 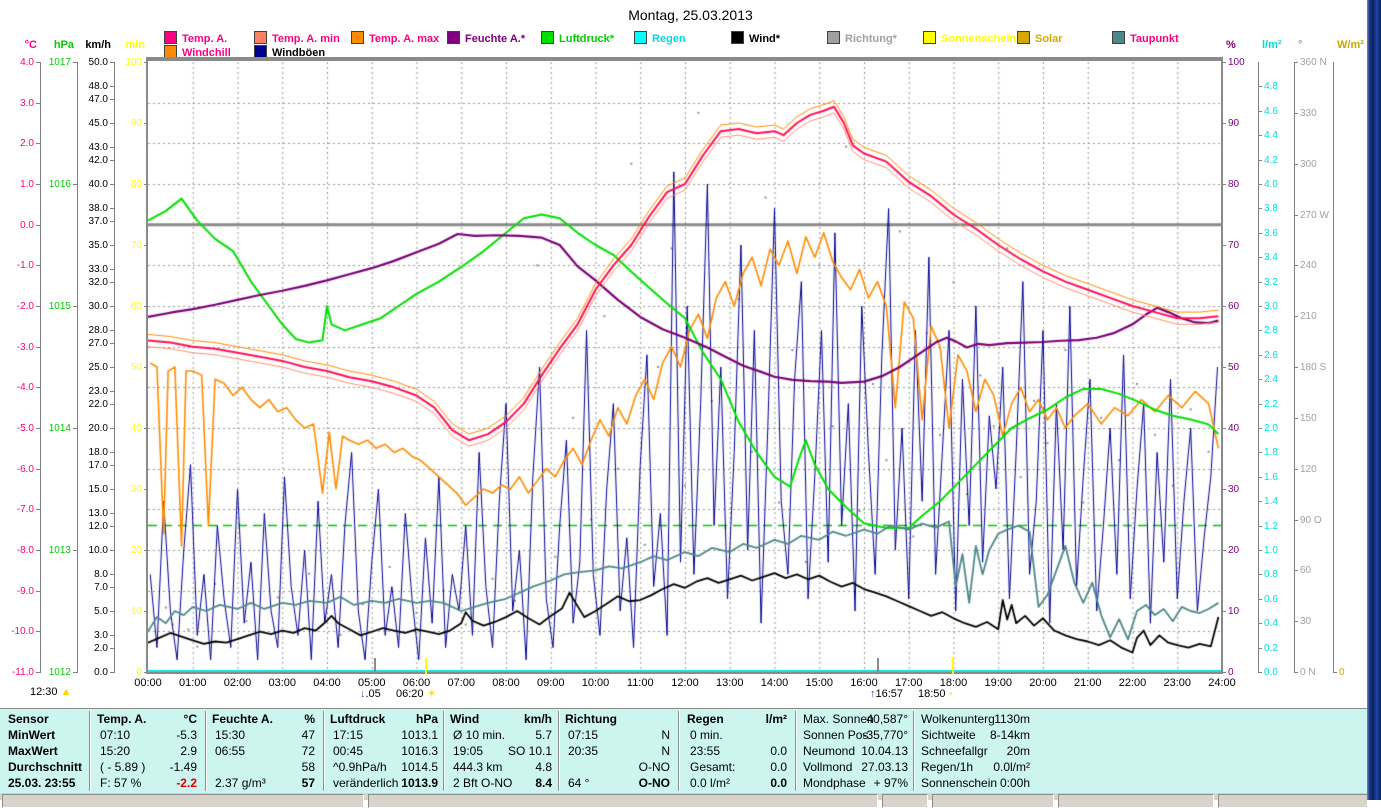 What do you see at coordinates (591, 719) in the screenshot?
I see `col-header: Richtung` at bounding box center [591, 719].